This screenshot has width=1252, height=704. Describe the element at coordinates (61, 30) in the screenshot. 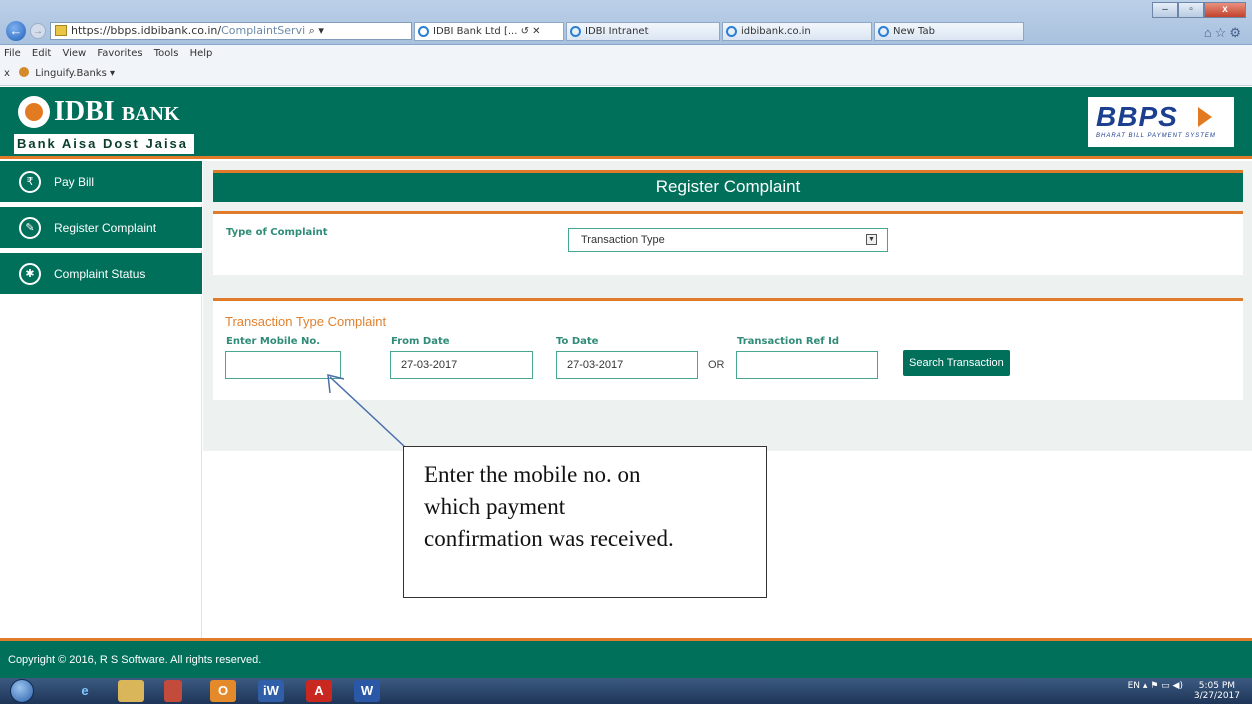

I see `site-icon` at that location.